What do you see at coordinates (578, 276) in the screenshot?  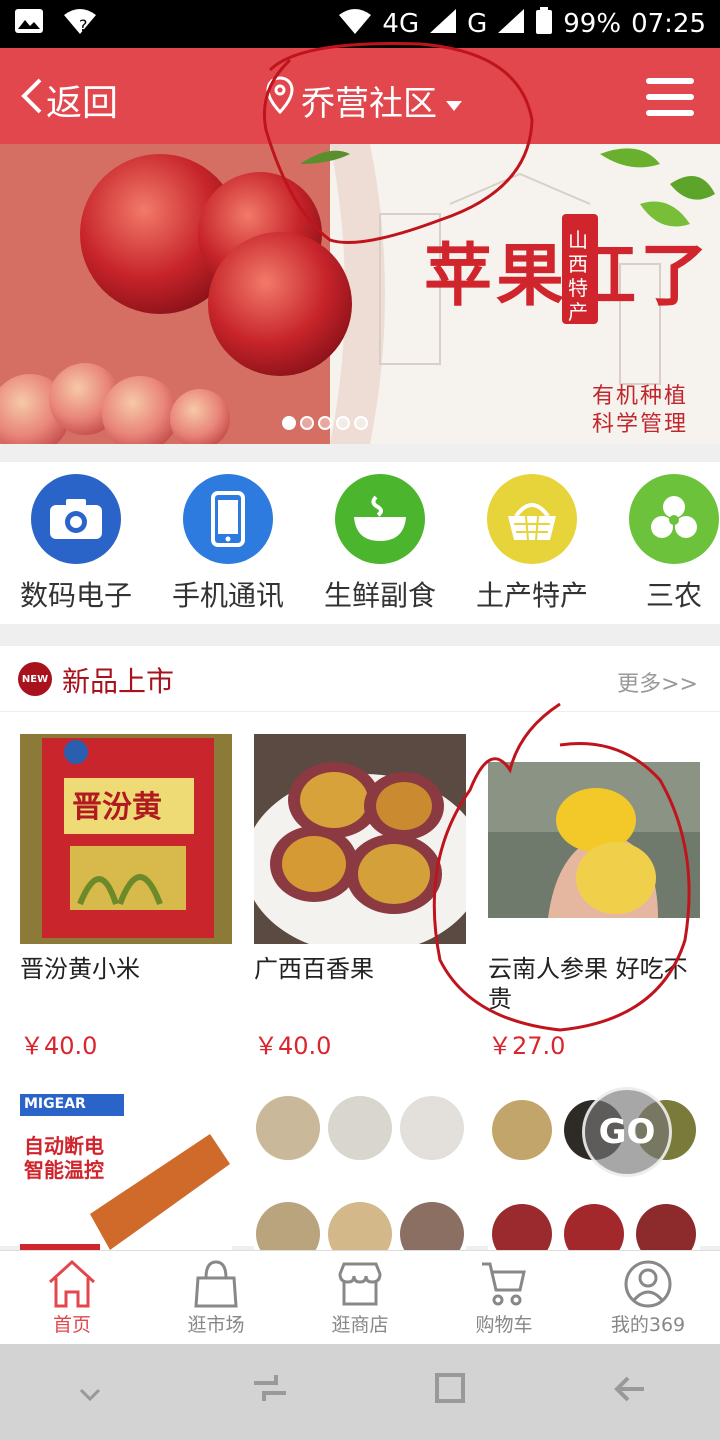 I see `banner-tag: 山西特产` at bounding box center [578, 276].